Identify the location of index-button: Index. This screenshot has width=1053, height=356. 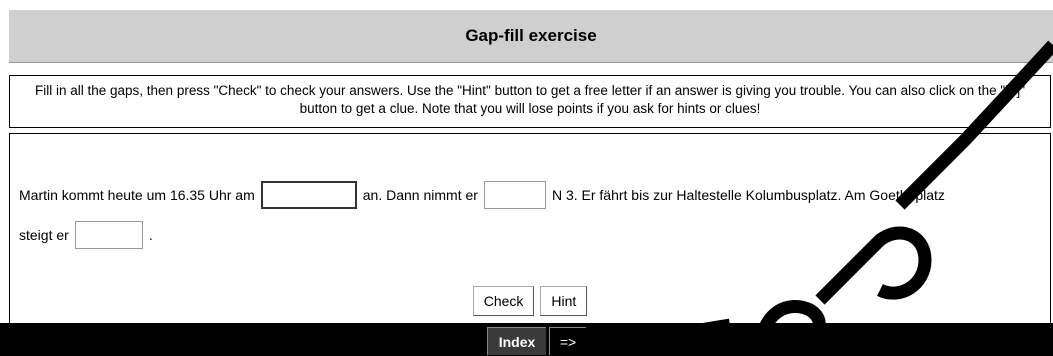
(516, 341).